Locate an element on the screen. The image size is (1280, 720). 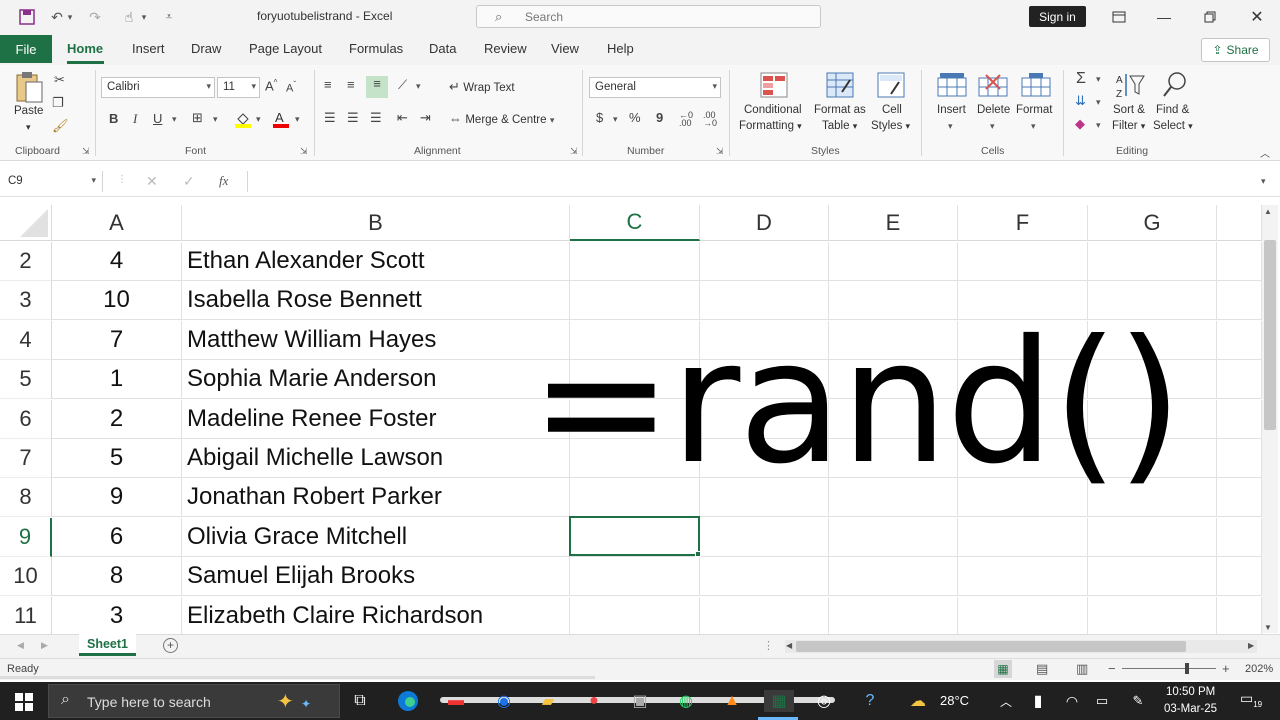
font-name-combo: Calibri ▾ is located at coordinates (158, 87).